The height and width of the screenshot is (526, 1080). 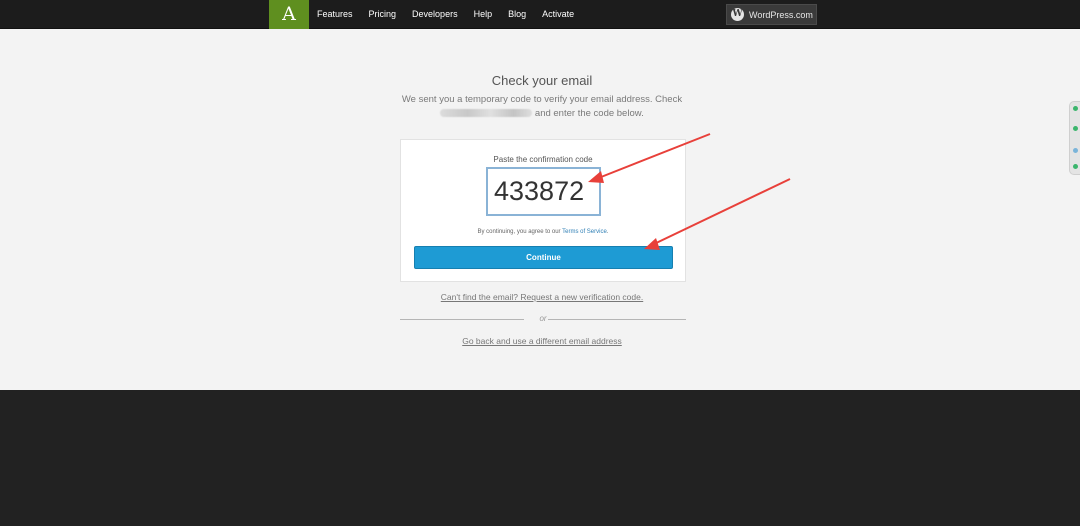 What do you see at coordinates (584, 232) in the screenshot?
I see `terms-of-service-link: Terms of Service` at bounding box center [584, 232].